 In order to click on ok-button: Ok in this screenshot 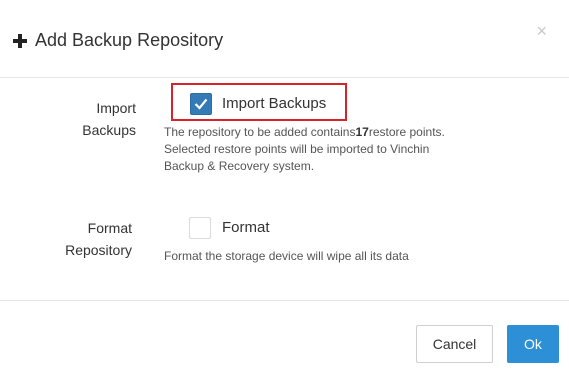, I will do `click(533, 344)`.